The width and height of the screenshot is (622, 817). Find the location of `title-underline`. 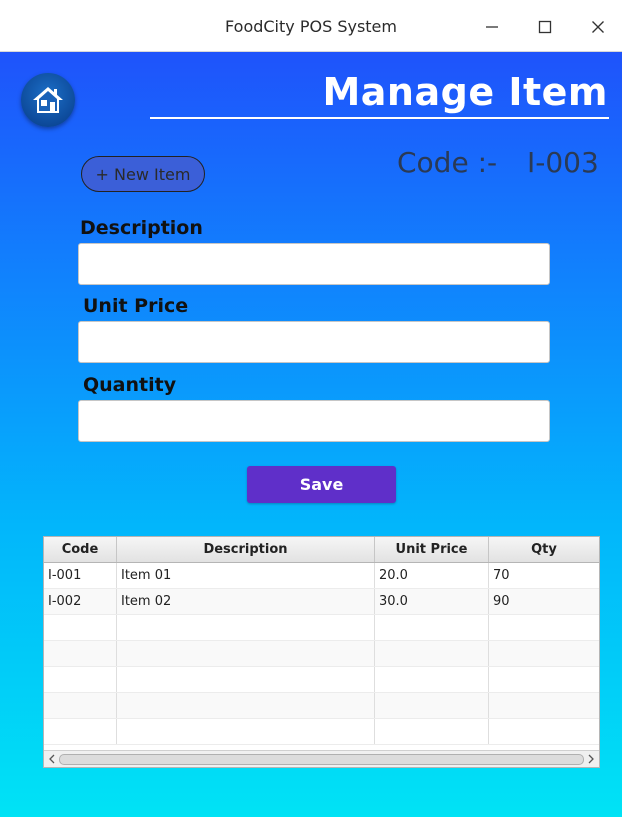

title-underline is located at coordinates (379, 118).